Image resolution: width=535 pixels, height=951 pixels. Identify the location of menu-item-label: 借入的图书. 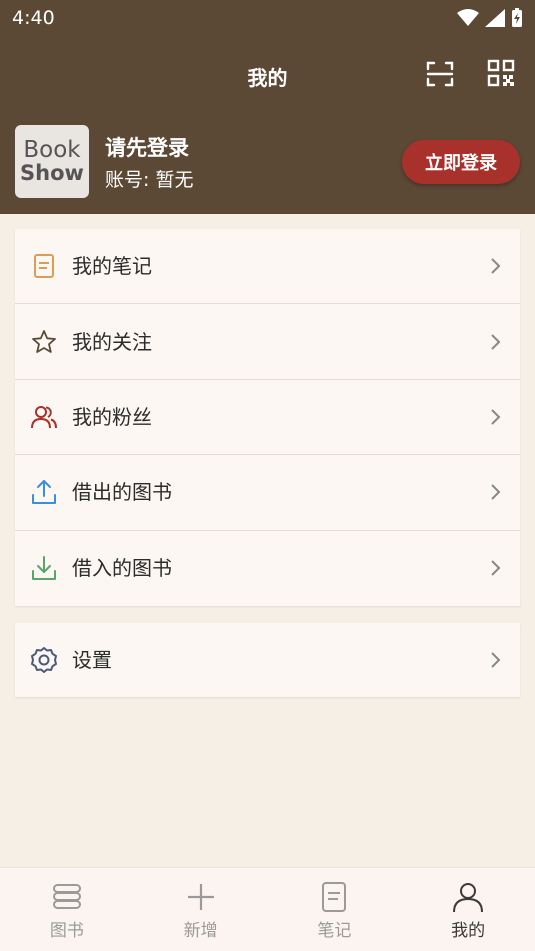
(122, 568).